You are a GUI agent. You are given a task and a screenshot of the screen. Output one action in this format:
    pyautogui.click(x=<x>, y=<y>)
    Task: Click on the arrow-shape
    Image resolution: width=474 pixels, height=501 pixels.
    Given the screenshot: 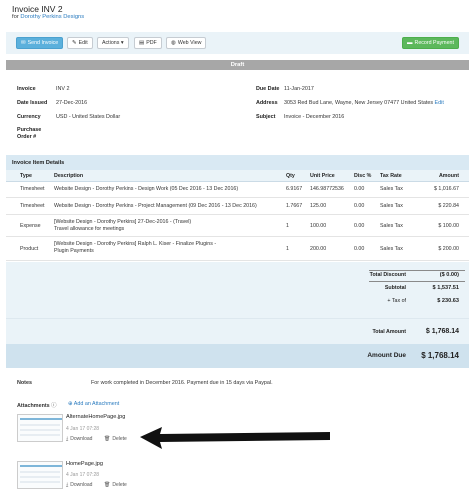 What is the action you would take?
    pyautogui.click(x=235, y=438)
    